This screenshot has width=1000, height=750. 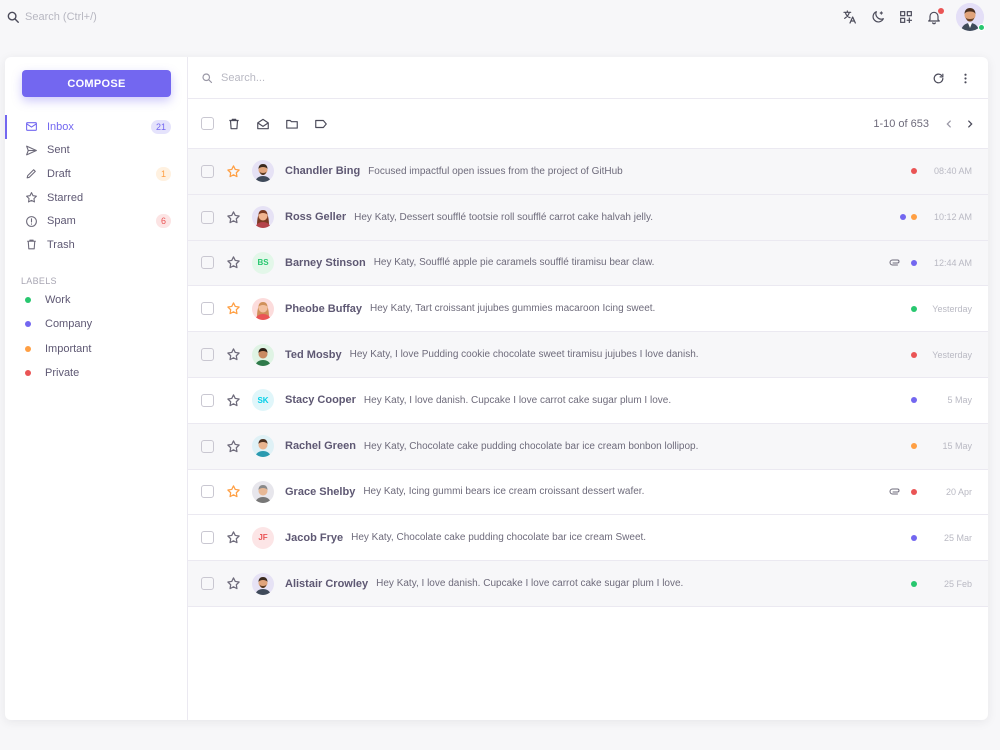 I want to click on next-page-button, so click(x=970, y=124).